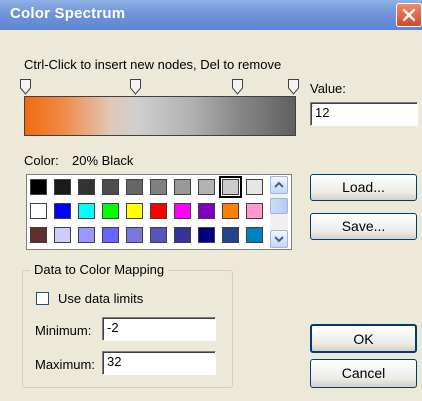  What do you see at coordinates (211, 15) in the screenshot?
I see `title-bar: Color Spectrum` at bounding box center [211, 15].